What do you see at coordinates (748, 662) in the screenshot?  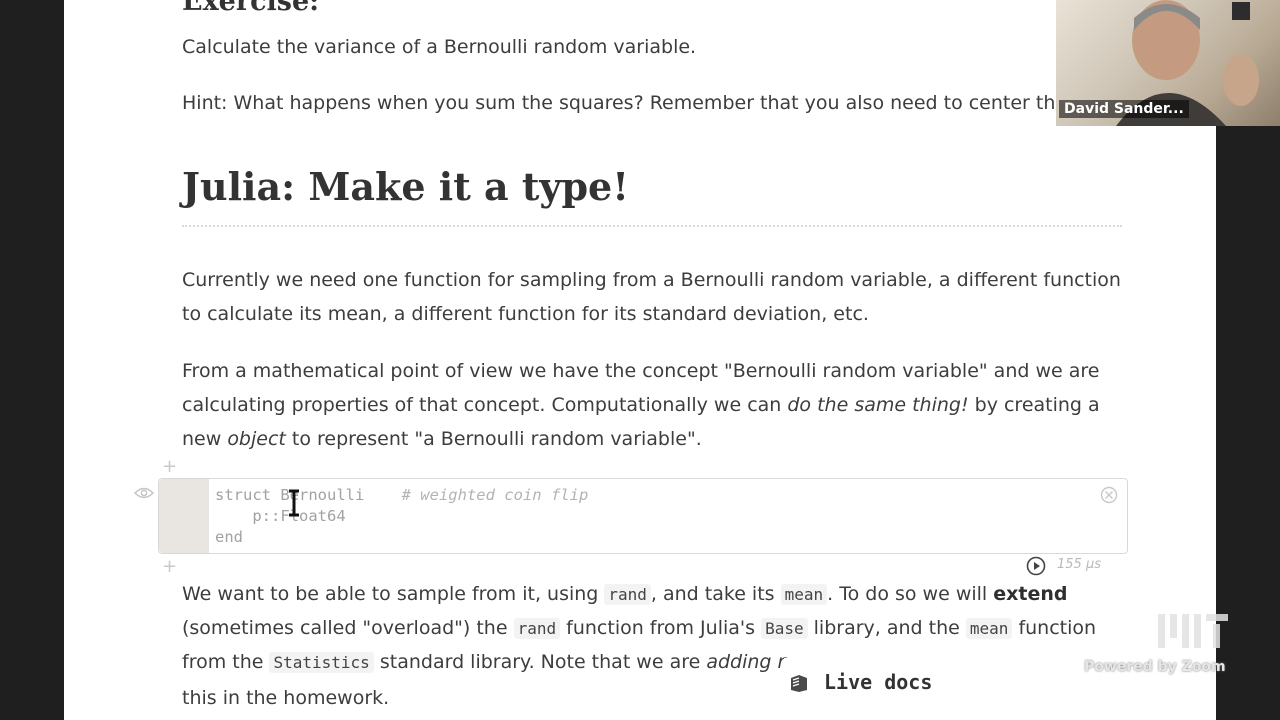 I see `emphasis-text: adding n` at bounding box center [748, 662].